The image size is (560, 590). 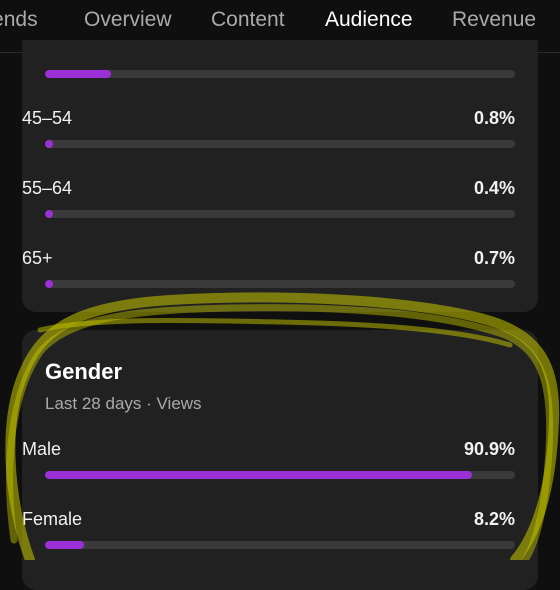 What do you see at coordinates (47, 188) in the screenshot?
I see `age-row-label: 55–64` at bounding box center [47, 188].